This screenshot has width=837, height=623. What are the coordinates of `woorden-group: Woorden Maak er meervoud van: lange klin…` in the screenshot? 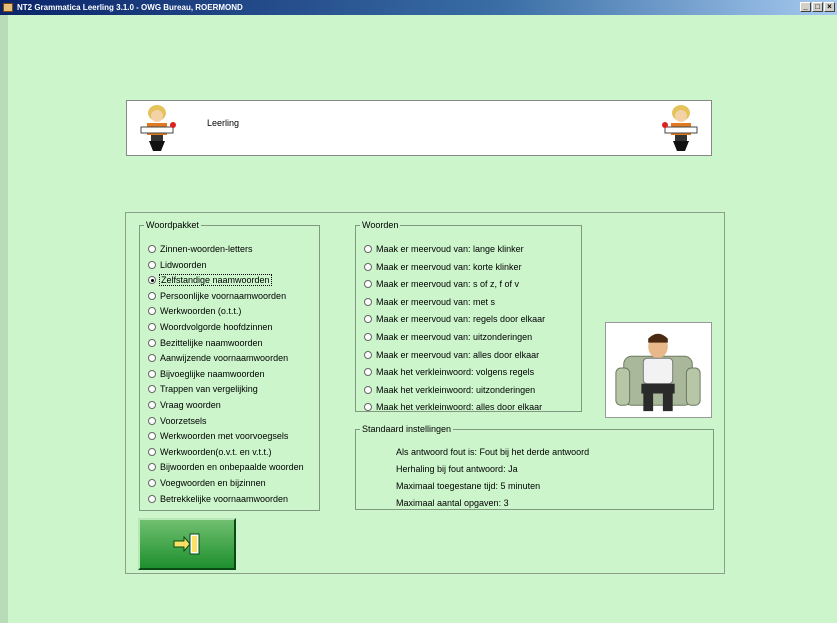 It's located at (468, 316).